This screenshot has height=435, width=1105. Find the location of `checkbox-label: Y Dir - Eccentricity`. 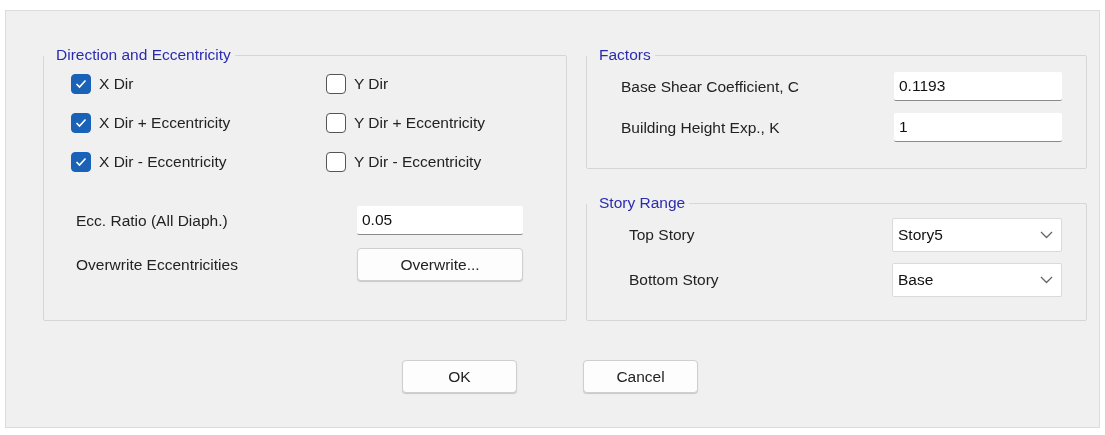

checkbox-label: Y Dir - Eccentricity is located at coordinates (418, 162).